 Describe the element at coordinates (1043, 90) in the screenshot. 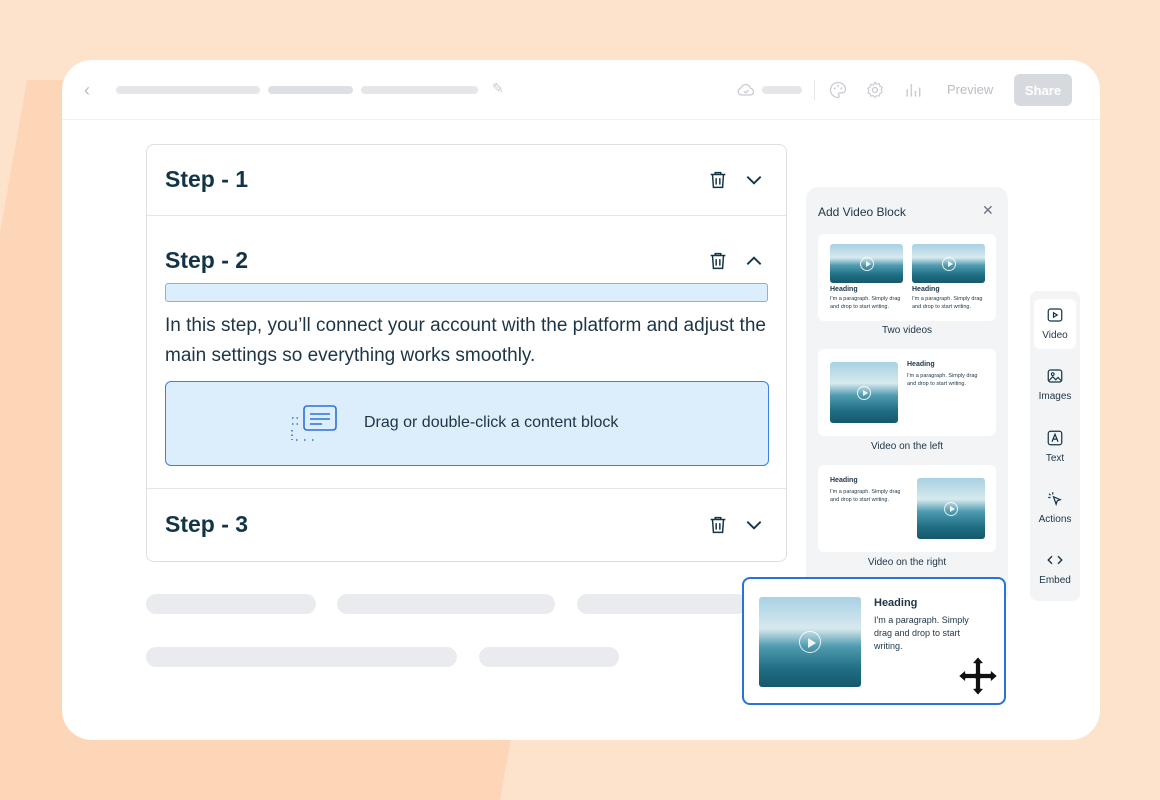

I see `share-button: Share` at that location.